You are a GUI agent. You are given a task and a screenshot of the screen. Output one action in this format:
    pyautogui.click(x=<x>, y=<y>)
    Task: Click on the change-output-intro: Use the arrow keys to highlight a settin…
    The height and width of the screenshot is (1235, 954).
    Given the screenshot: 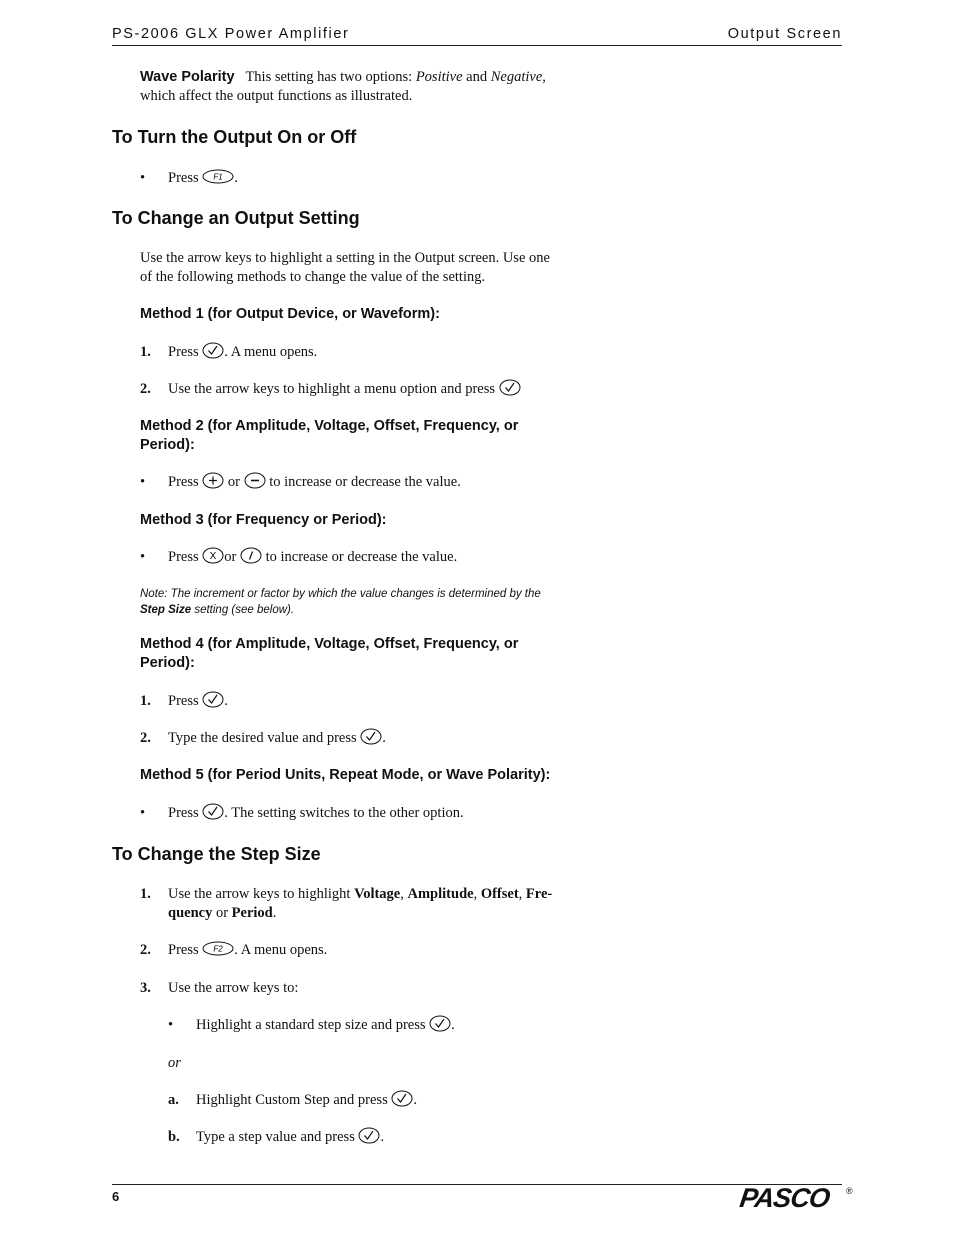 What is the action you would take?
    pyautogui.click(x=370, y=268)
    